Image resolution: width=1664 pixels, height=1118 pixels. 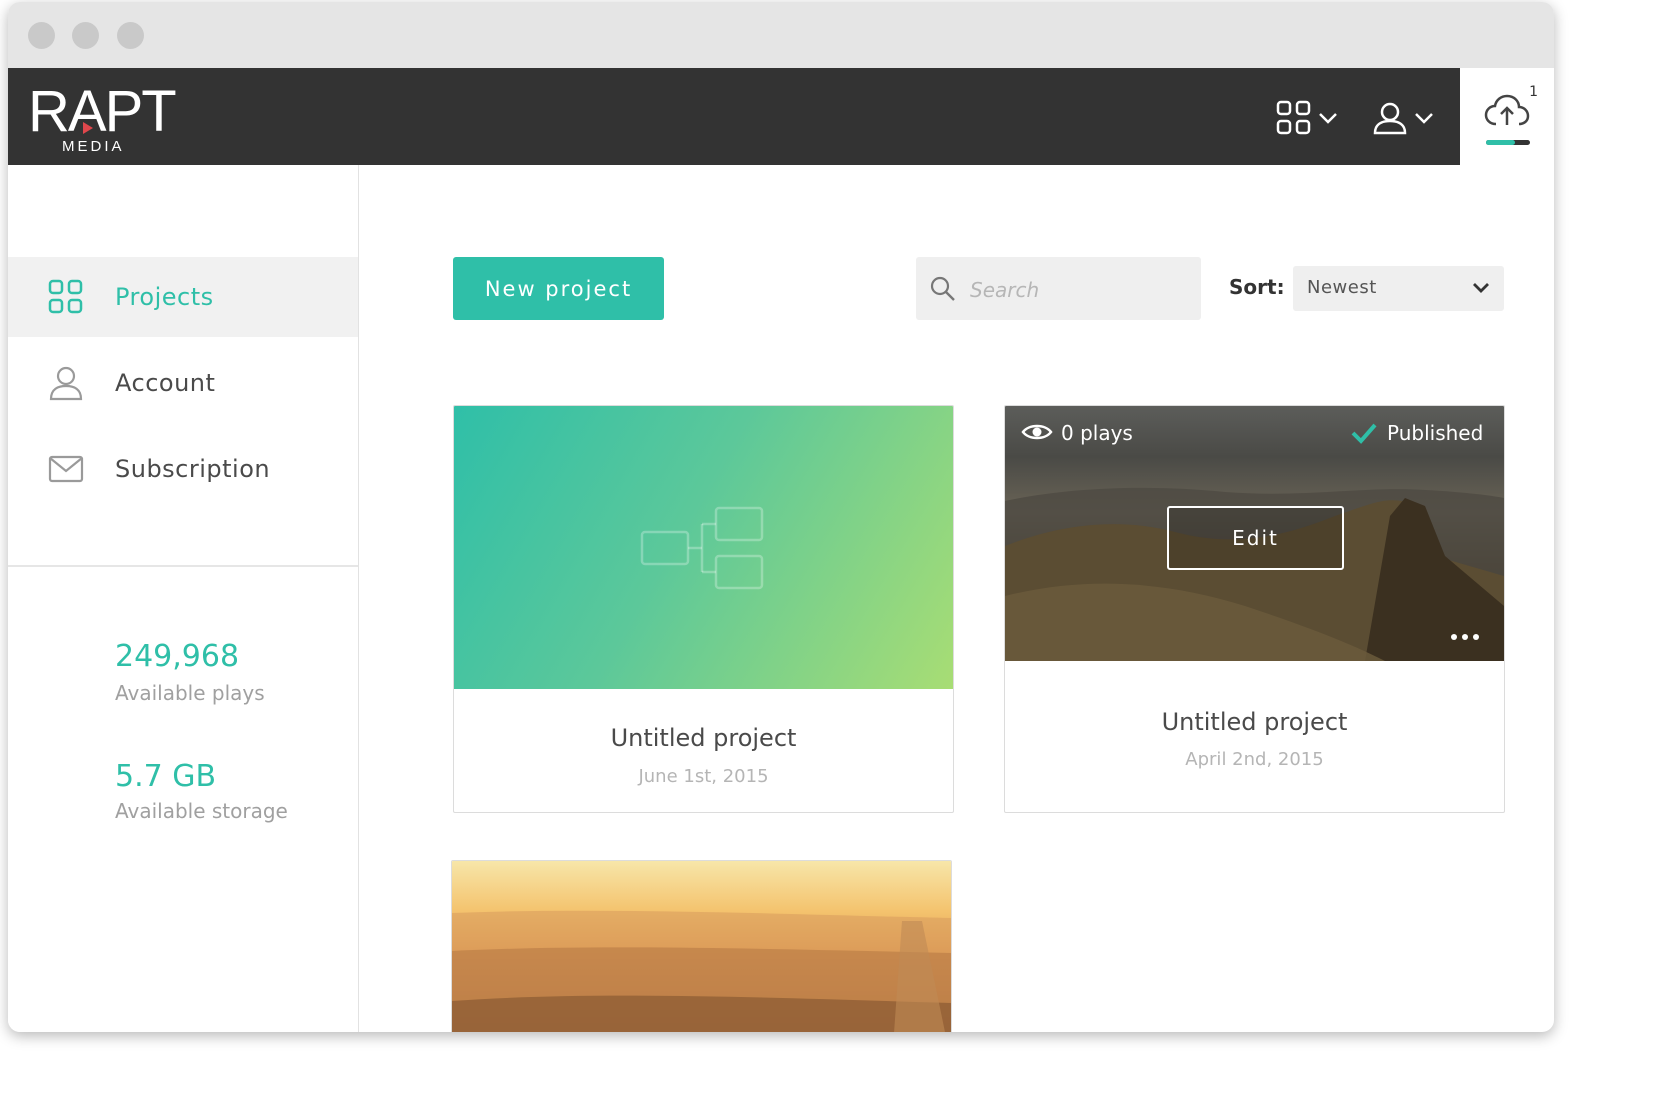 I want to click on project-thumbnail-placeholder, so click(x=703, y=547).